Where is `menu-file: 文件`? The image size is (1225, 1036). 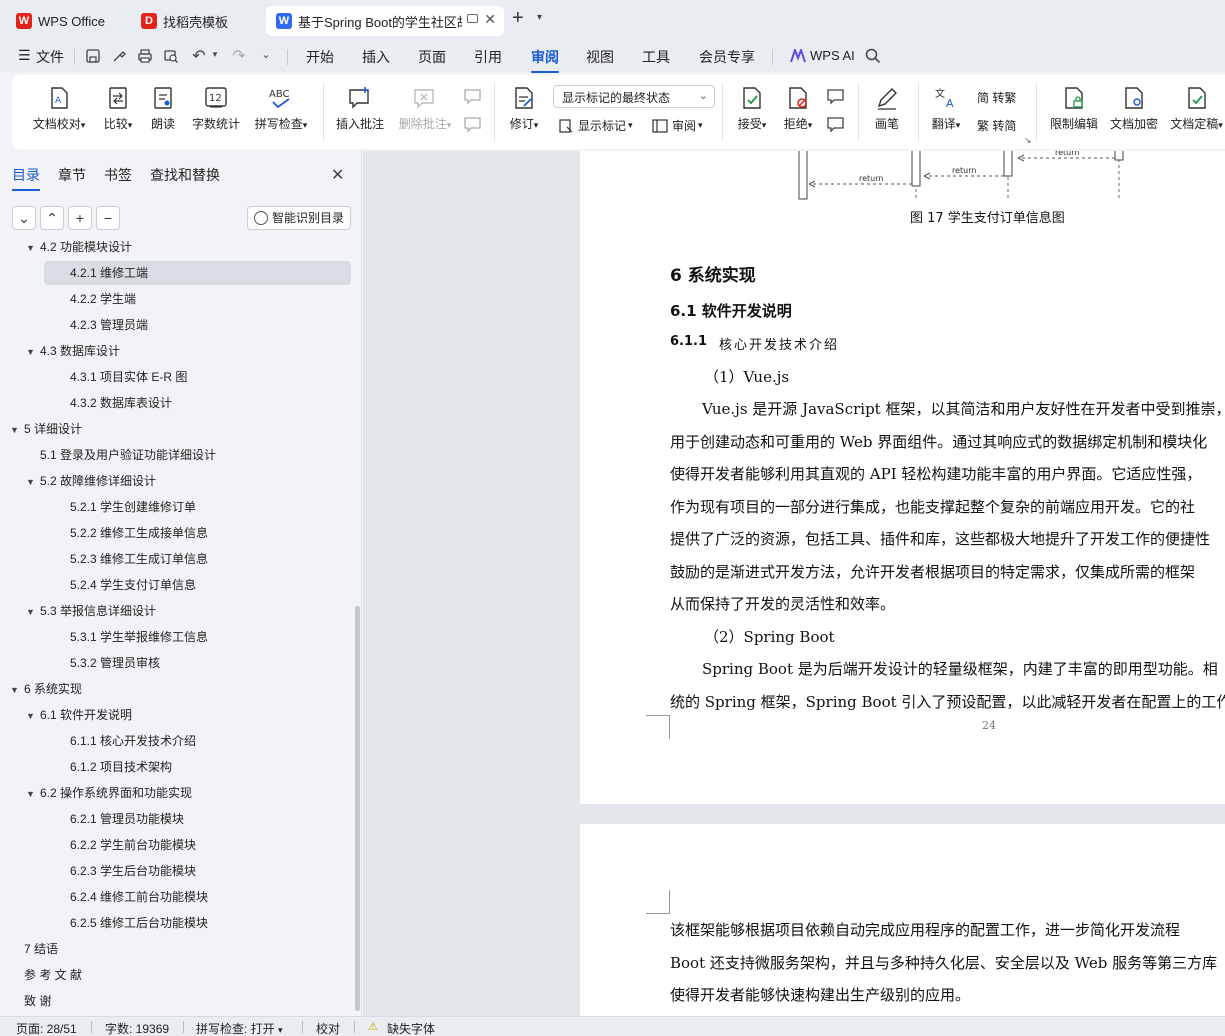
menu-file: 文件 is located at coordinates (50, 57).